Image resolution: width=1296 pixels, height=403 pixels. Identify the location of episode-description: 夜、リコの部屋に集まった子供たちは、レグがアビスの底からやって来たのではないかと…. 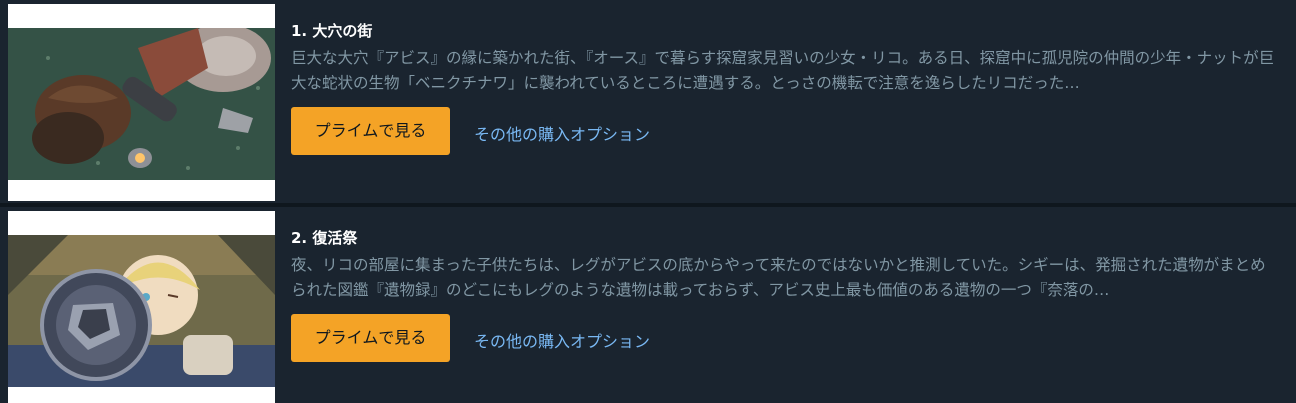
(778, 277).